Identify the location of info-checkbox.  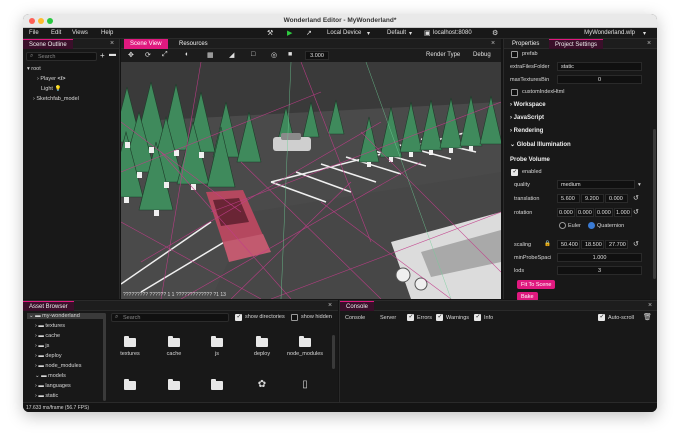
(477, 317).